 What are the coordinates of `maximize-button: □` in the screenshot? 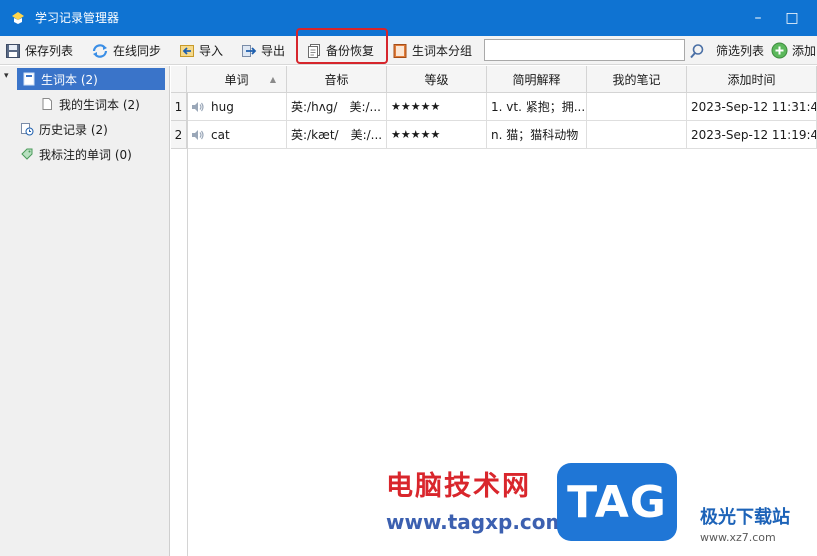 It's located at (792, 18).